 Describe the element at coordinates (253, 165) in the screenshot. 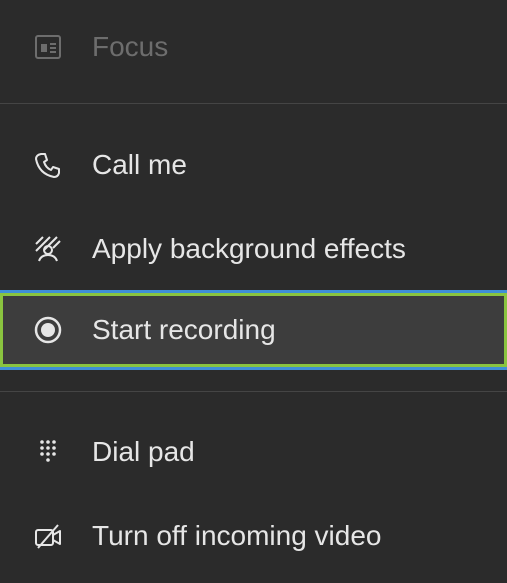

I see `menu-item-call-me: Call me` at that location.